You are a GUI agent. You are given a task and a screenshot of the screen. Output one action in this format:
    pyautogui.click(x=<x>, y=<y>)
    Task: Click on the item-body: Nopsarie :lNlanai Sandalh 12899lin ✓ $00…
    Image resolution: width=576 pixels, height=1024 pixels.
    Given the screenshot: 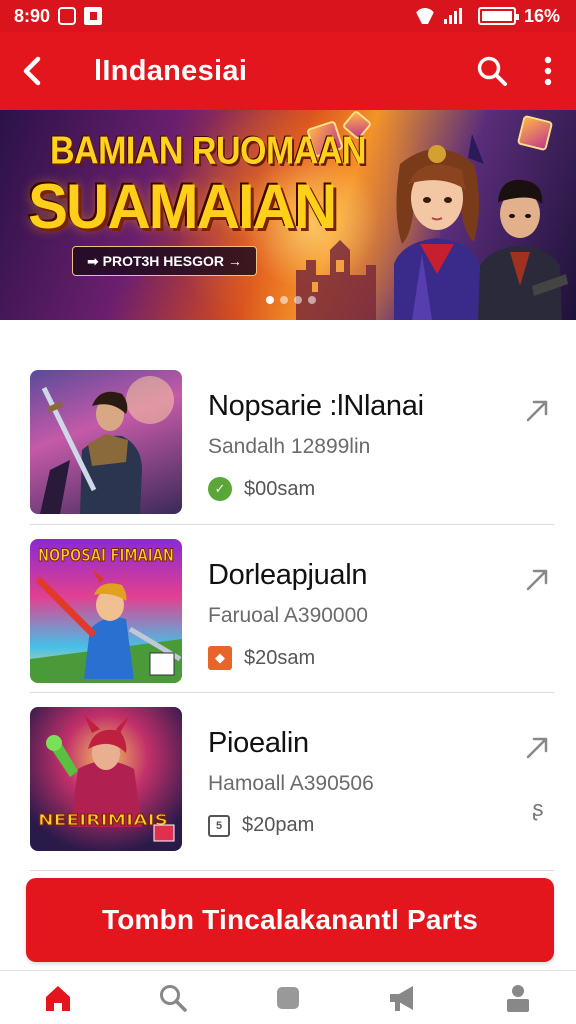 What is the action you would take?
    pyautogui.click(x=358, y=435)
    